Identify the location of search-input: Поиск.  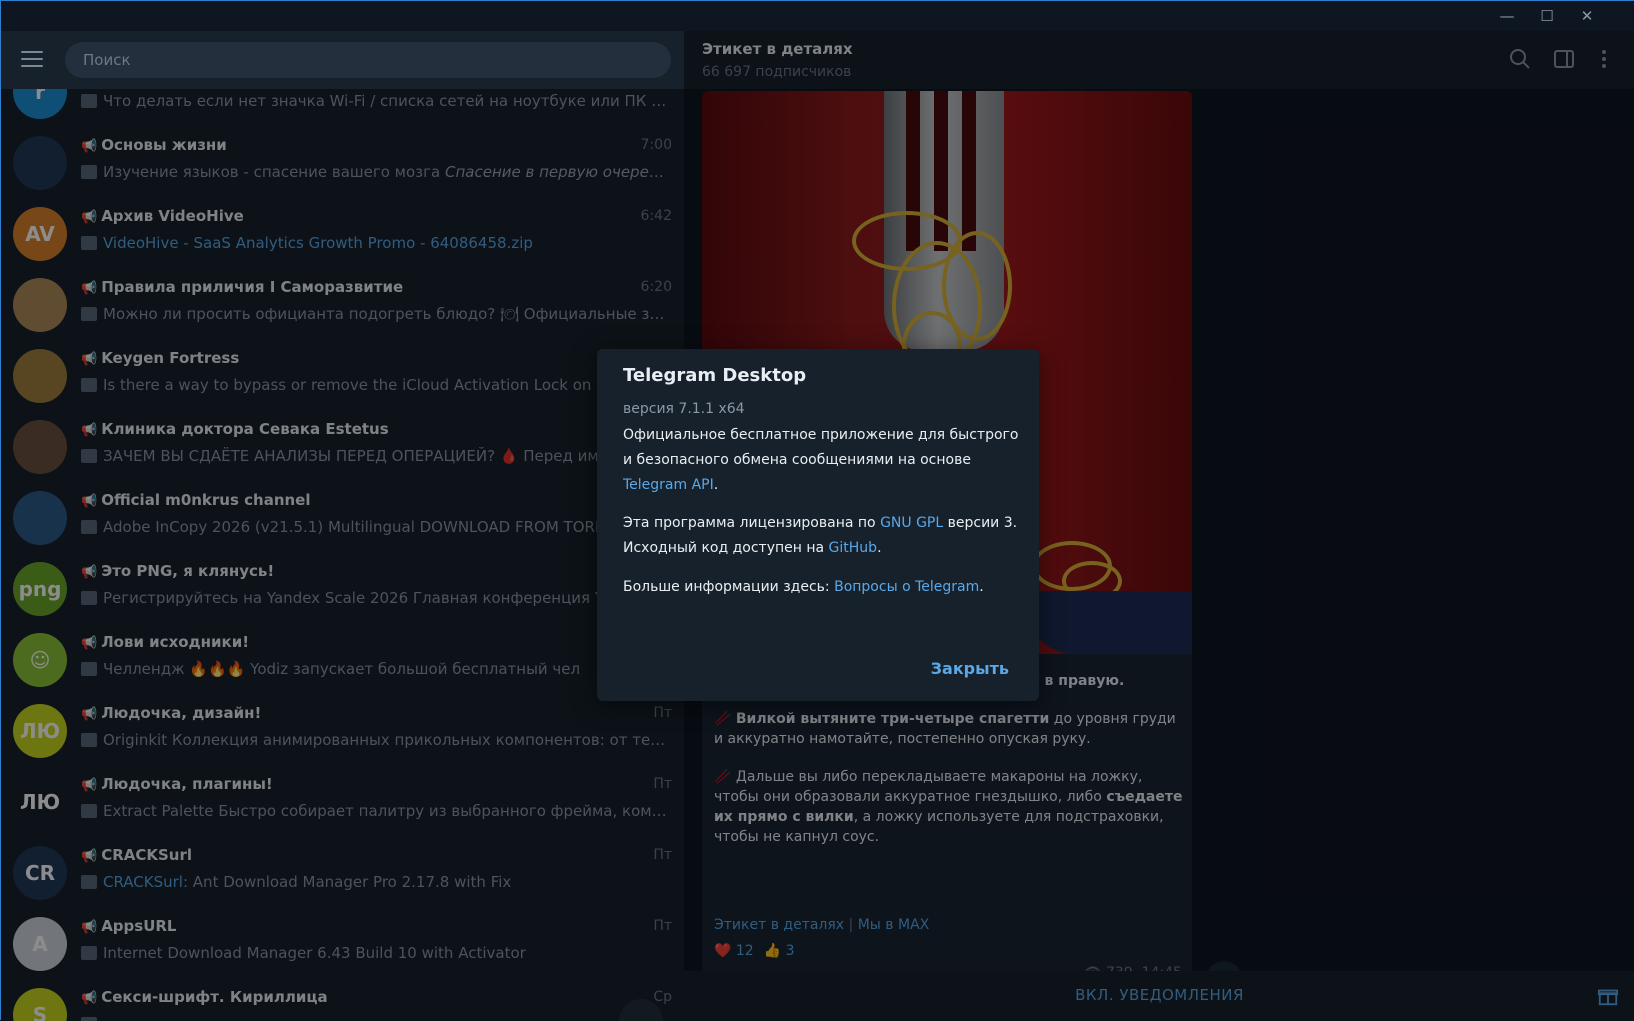
(368, 60).